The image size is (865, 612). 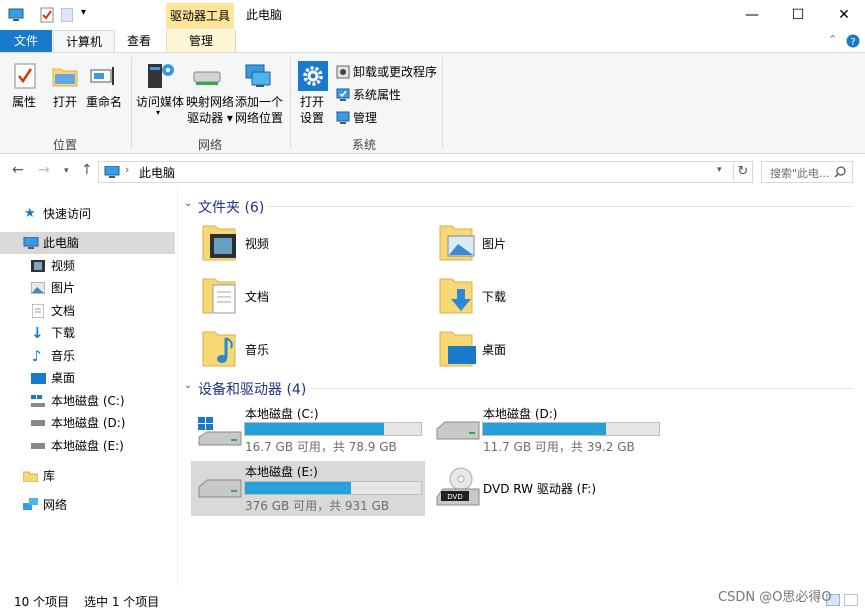 I want to click on back-arrow-icon: ←, so click(x=18, y=170).